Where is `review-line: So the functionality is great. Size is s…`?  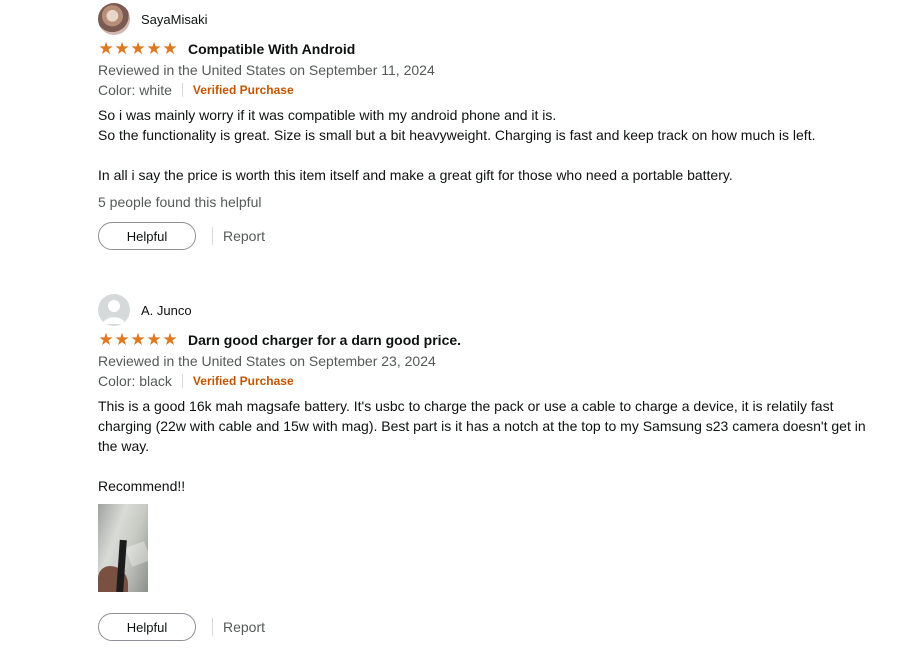 review-line: So the functionality is great. Size is s… is located at coordinates (457, 135).